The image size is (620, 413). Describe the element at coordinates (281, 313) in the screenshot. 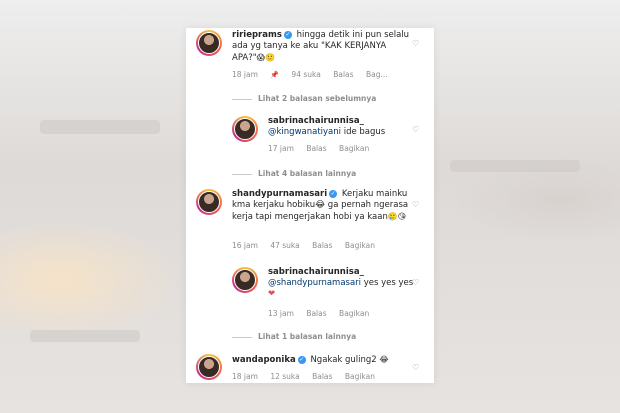

I see `comment-time: 13 jam` at that location.